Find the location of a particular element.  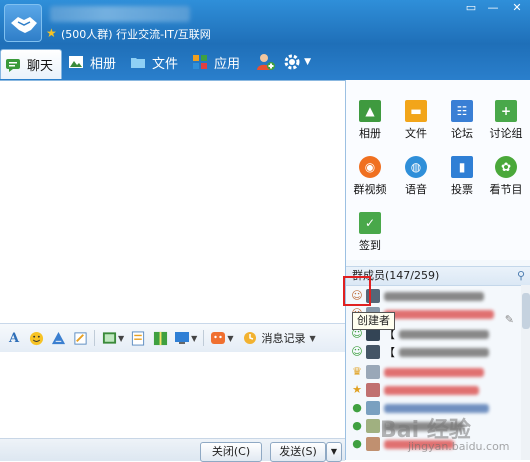

member-list-header: 群成员(147/259) ⚲ is located at coordinates (438, 276).